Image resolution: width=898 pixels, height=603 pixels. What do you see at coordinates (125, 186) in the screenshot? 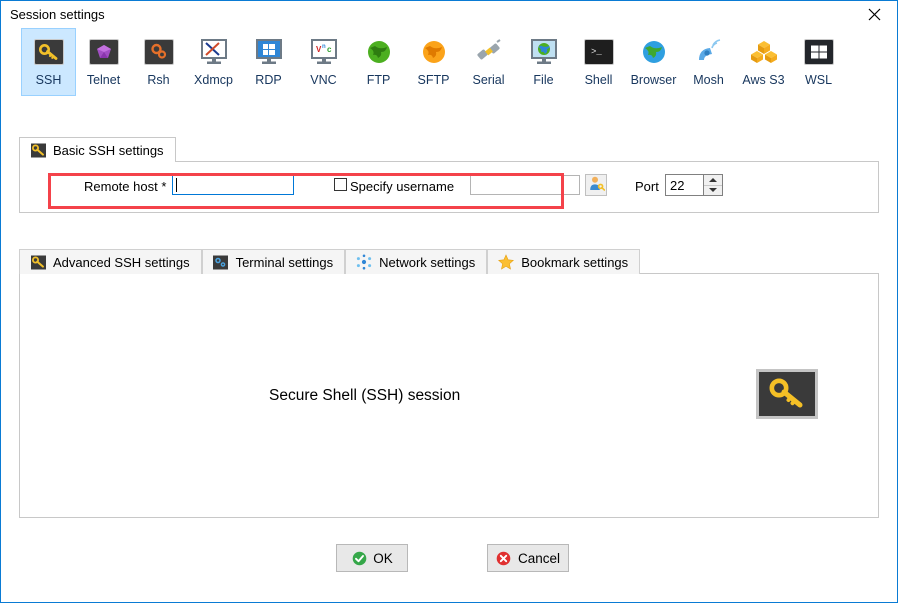
I see `remote-host-label: Remote host *` at bounding box center [125, 186].